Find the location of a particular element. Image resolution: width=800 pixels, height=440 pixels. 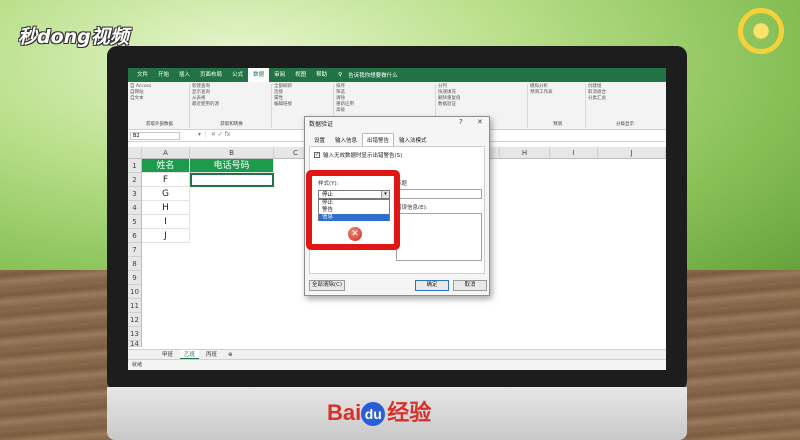

tab-page-layout: 页面布局 is located at coordinates (211, 75).